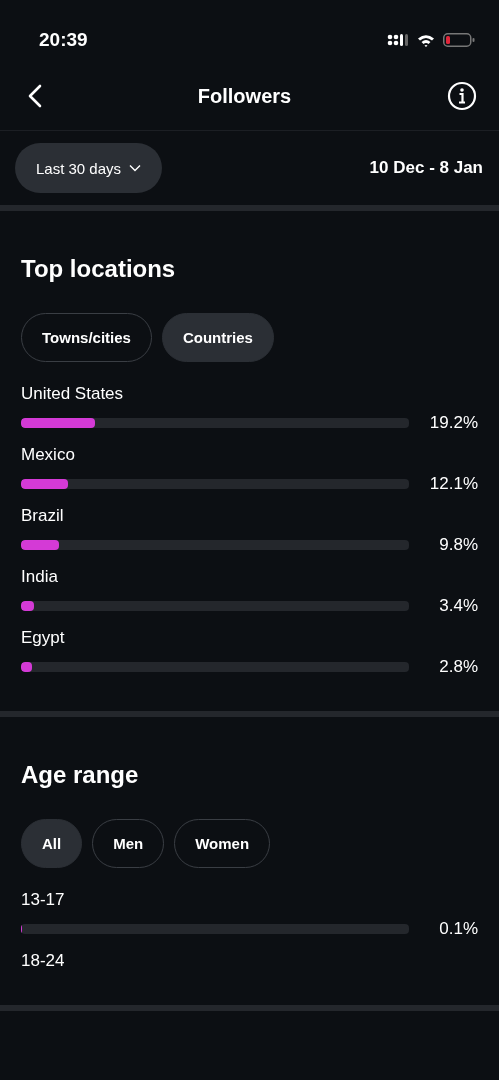 Image resolution: width=499 pixels, height=1080 pixels. I want to click on percent-value: 12.1%, so click(453, 484).